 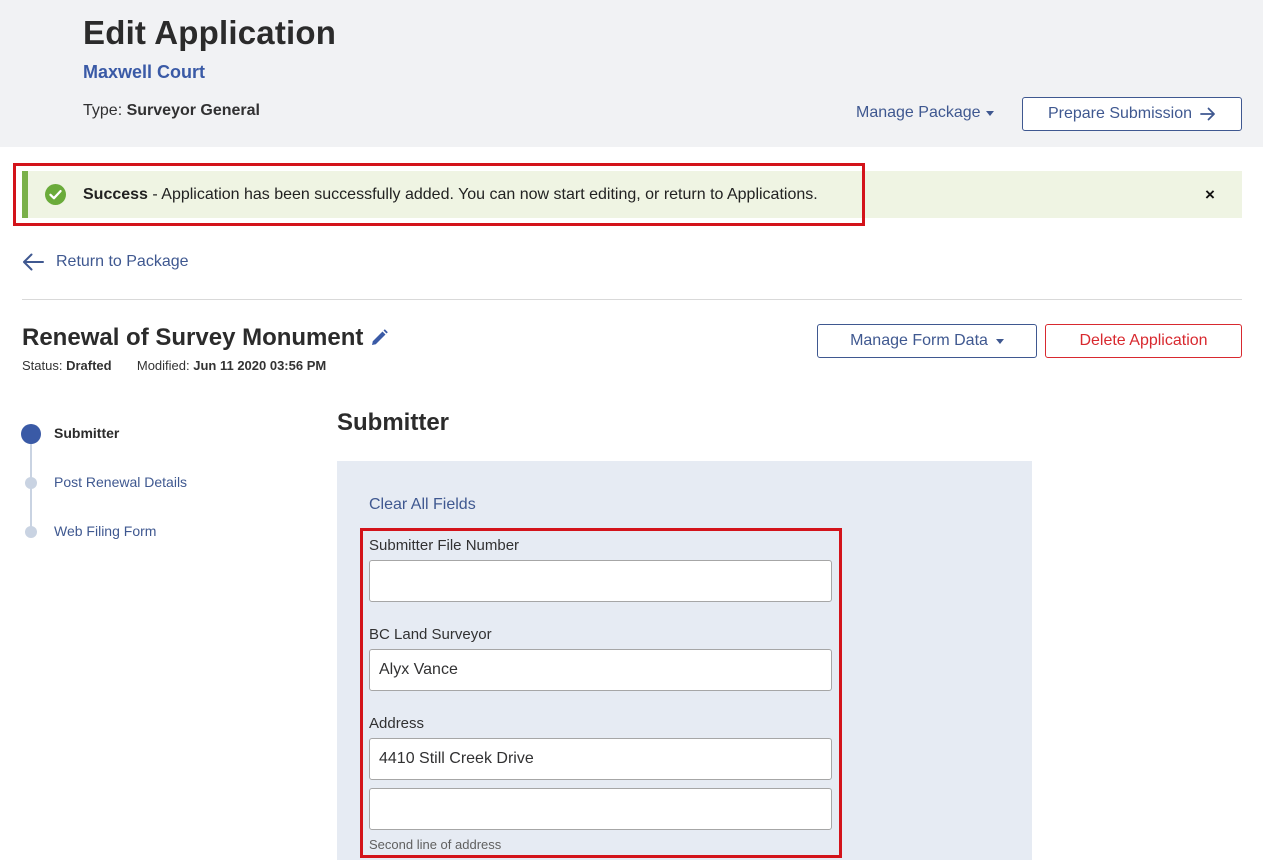 I want to click on status-label: Status:, so click(x=42, y=365).